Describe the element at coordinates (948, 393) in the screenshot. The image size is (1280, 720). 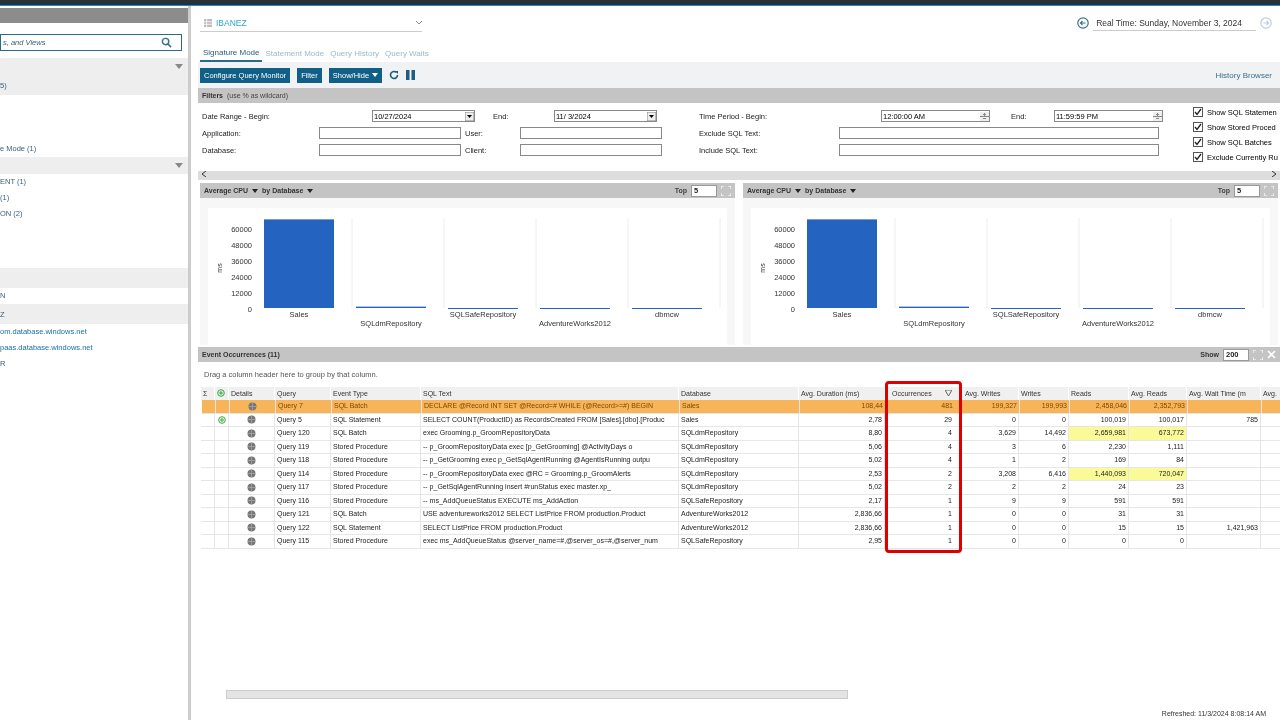
I see `filter-icon` at that location.